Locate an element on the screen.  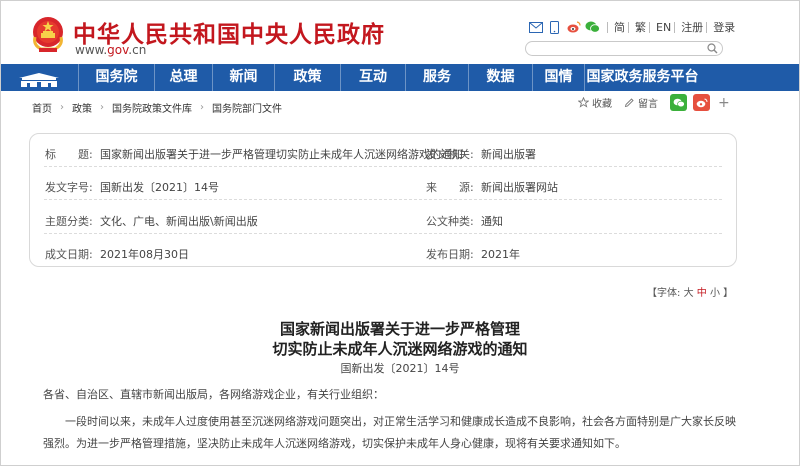
collect-button: 收藏 is located at coordinates (595, 102).